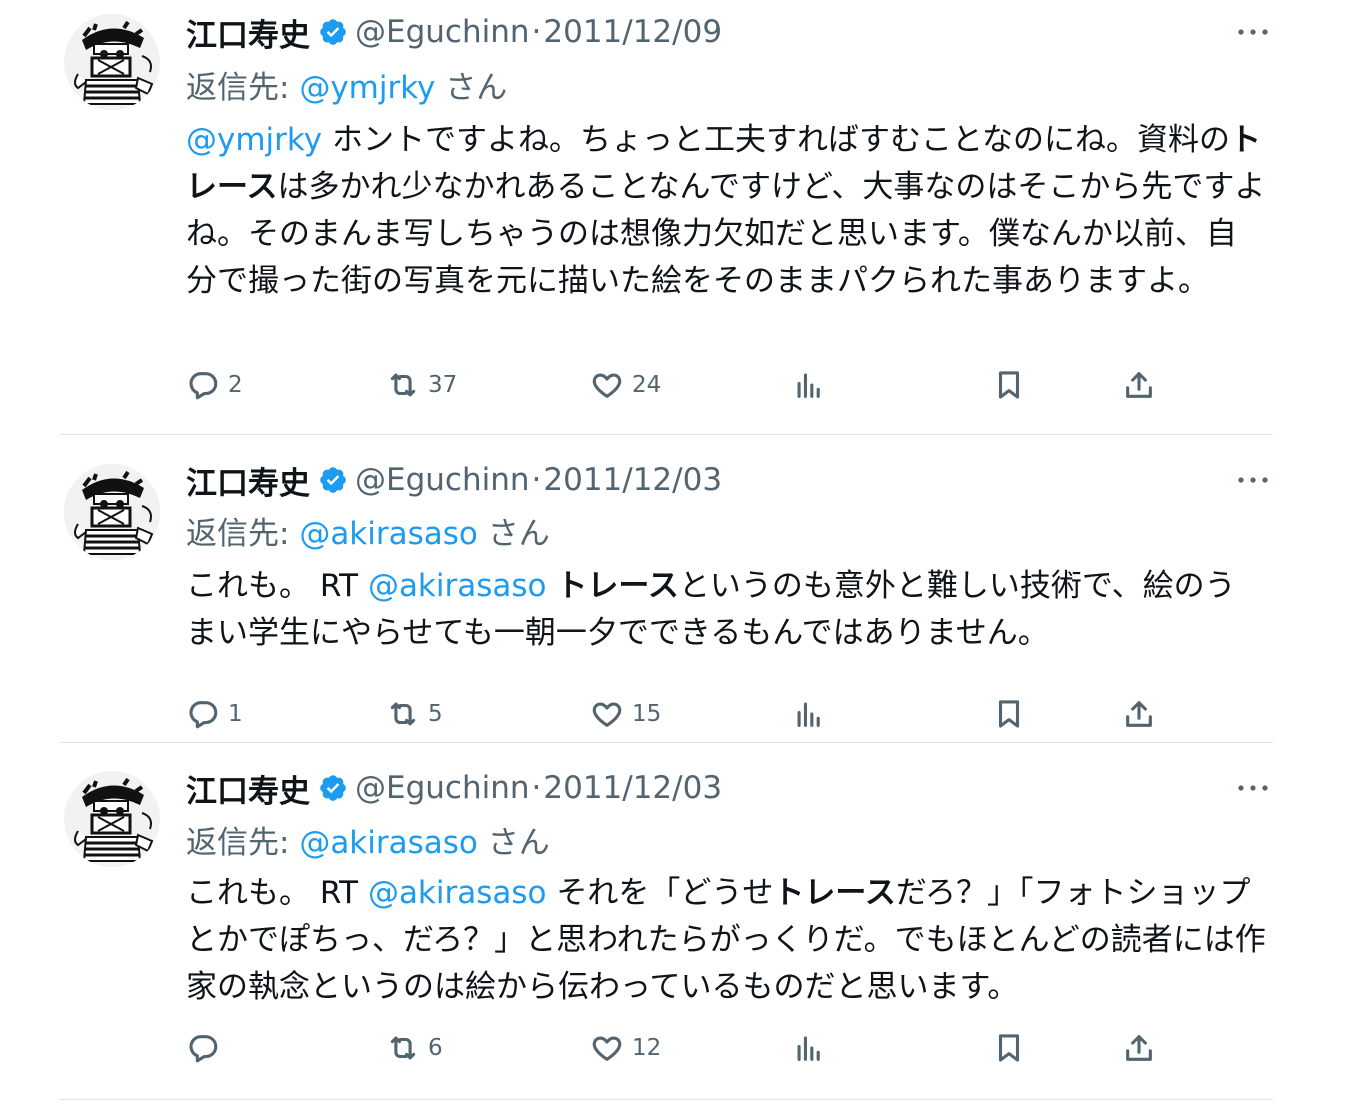 The width and height of the screenshot is (1360, 1110). Describe the element at coordinates (776, 140) in the screenshot. I see `text-segment: ホントですよね。ちょっと工夫すればすむことなのにね。資料の` at that location.